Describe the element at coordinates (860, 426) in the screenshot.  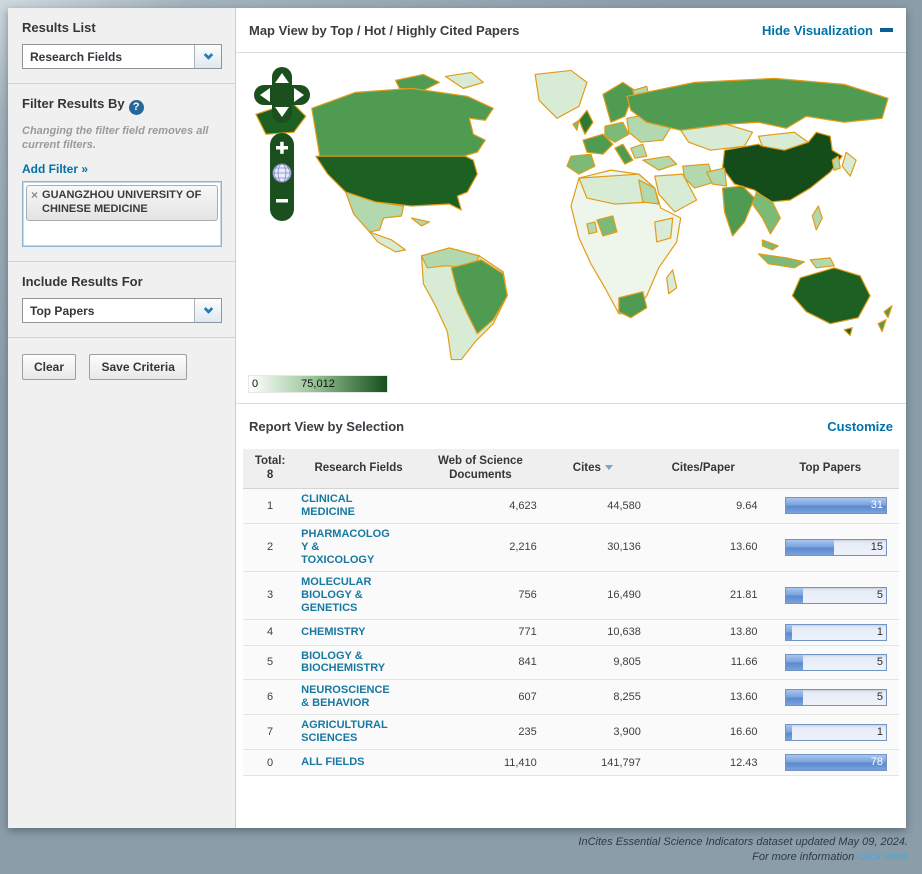
I see `customize-link: Customize` at that location.